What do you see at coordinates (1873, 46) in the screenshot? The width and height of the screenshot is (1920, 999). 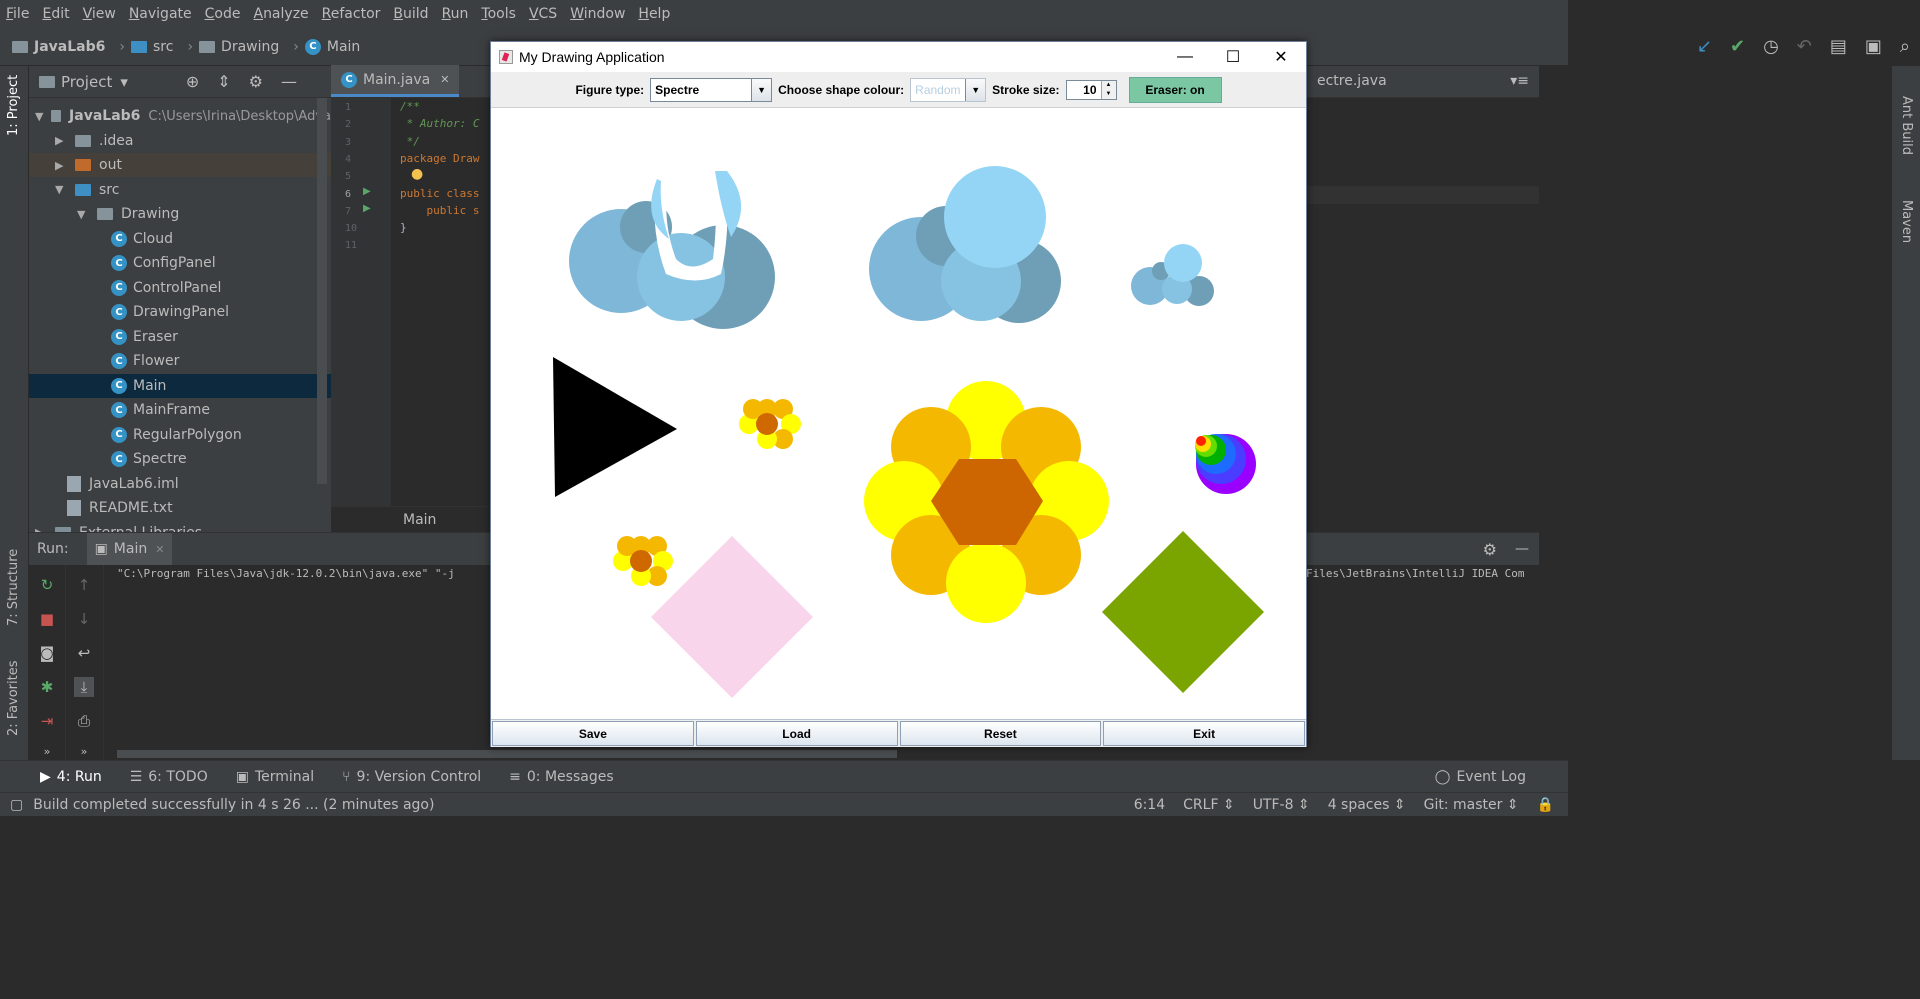 I see `presentation-icon: ▣` at bounding box center [1873, 46].